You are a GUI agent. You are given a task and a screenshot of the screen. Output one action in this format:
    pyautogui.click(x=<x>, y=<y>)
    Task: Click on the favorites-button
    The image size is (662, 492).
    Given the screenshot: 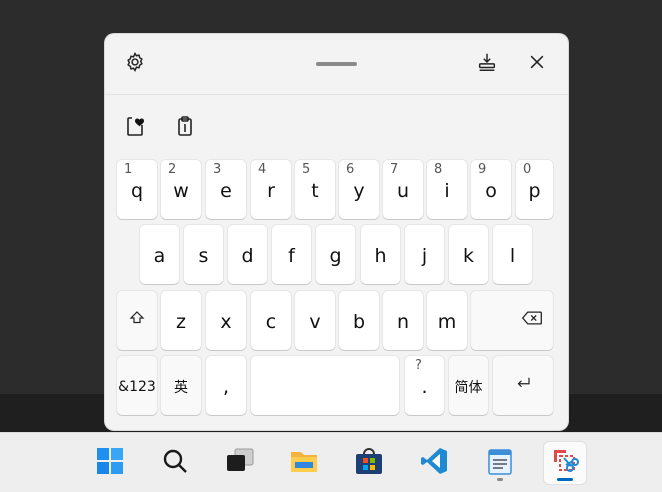 What is the action you would take?
    pyautogui.click(x=135, y=128)
    